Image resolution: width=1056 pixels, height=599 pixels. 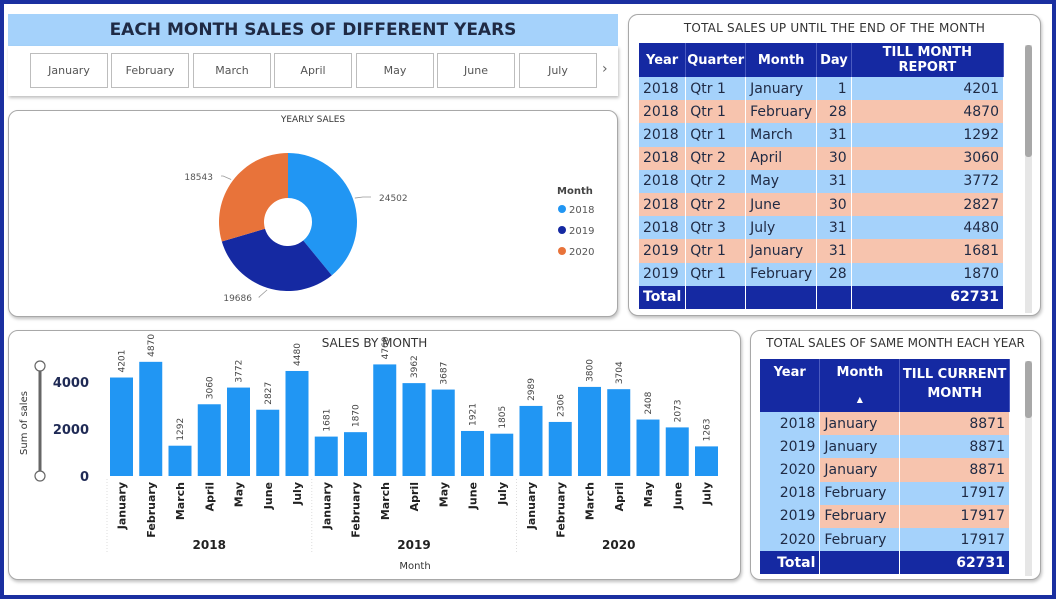 I want to click on cell-year: 2020, so click(x=790, y=470).